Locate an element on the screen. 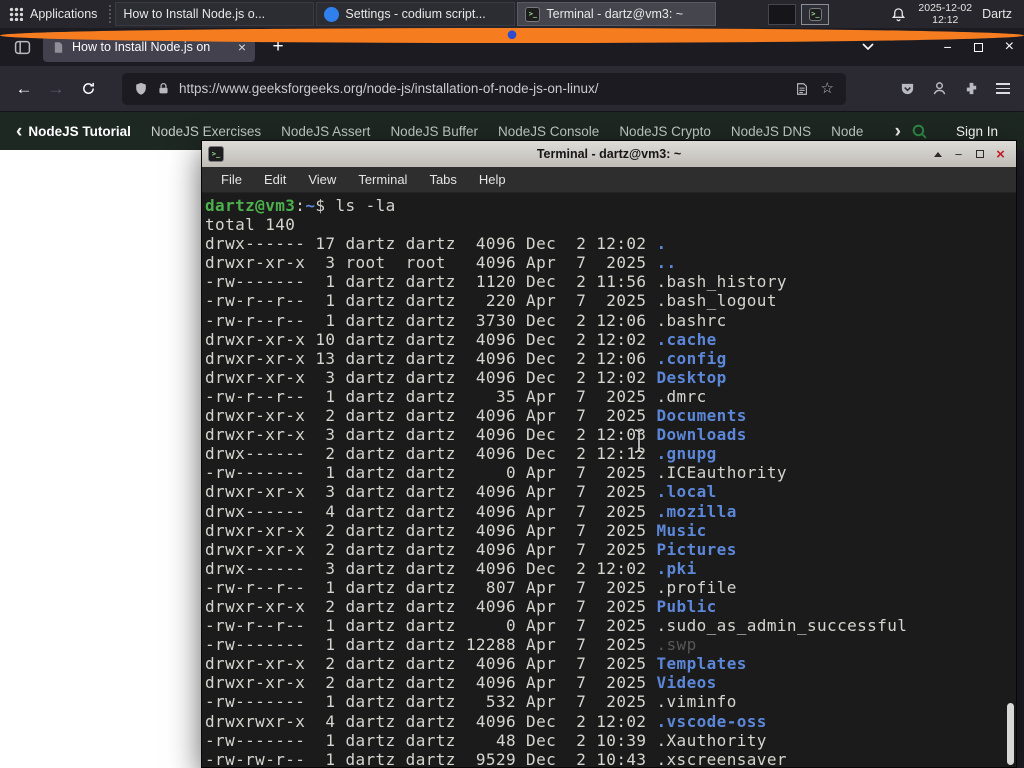 The height and width of the screenshot is (768, 1024). reload-button is located at coordinates (88, 89).